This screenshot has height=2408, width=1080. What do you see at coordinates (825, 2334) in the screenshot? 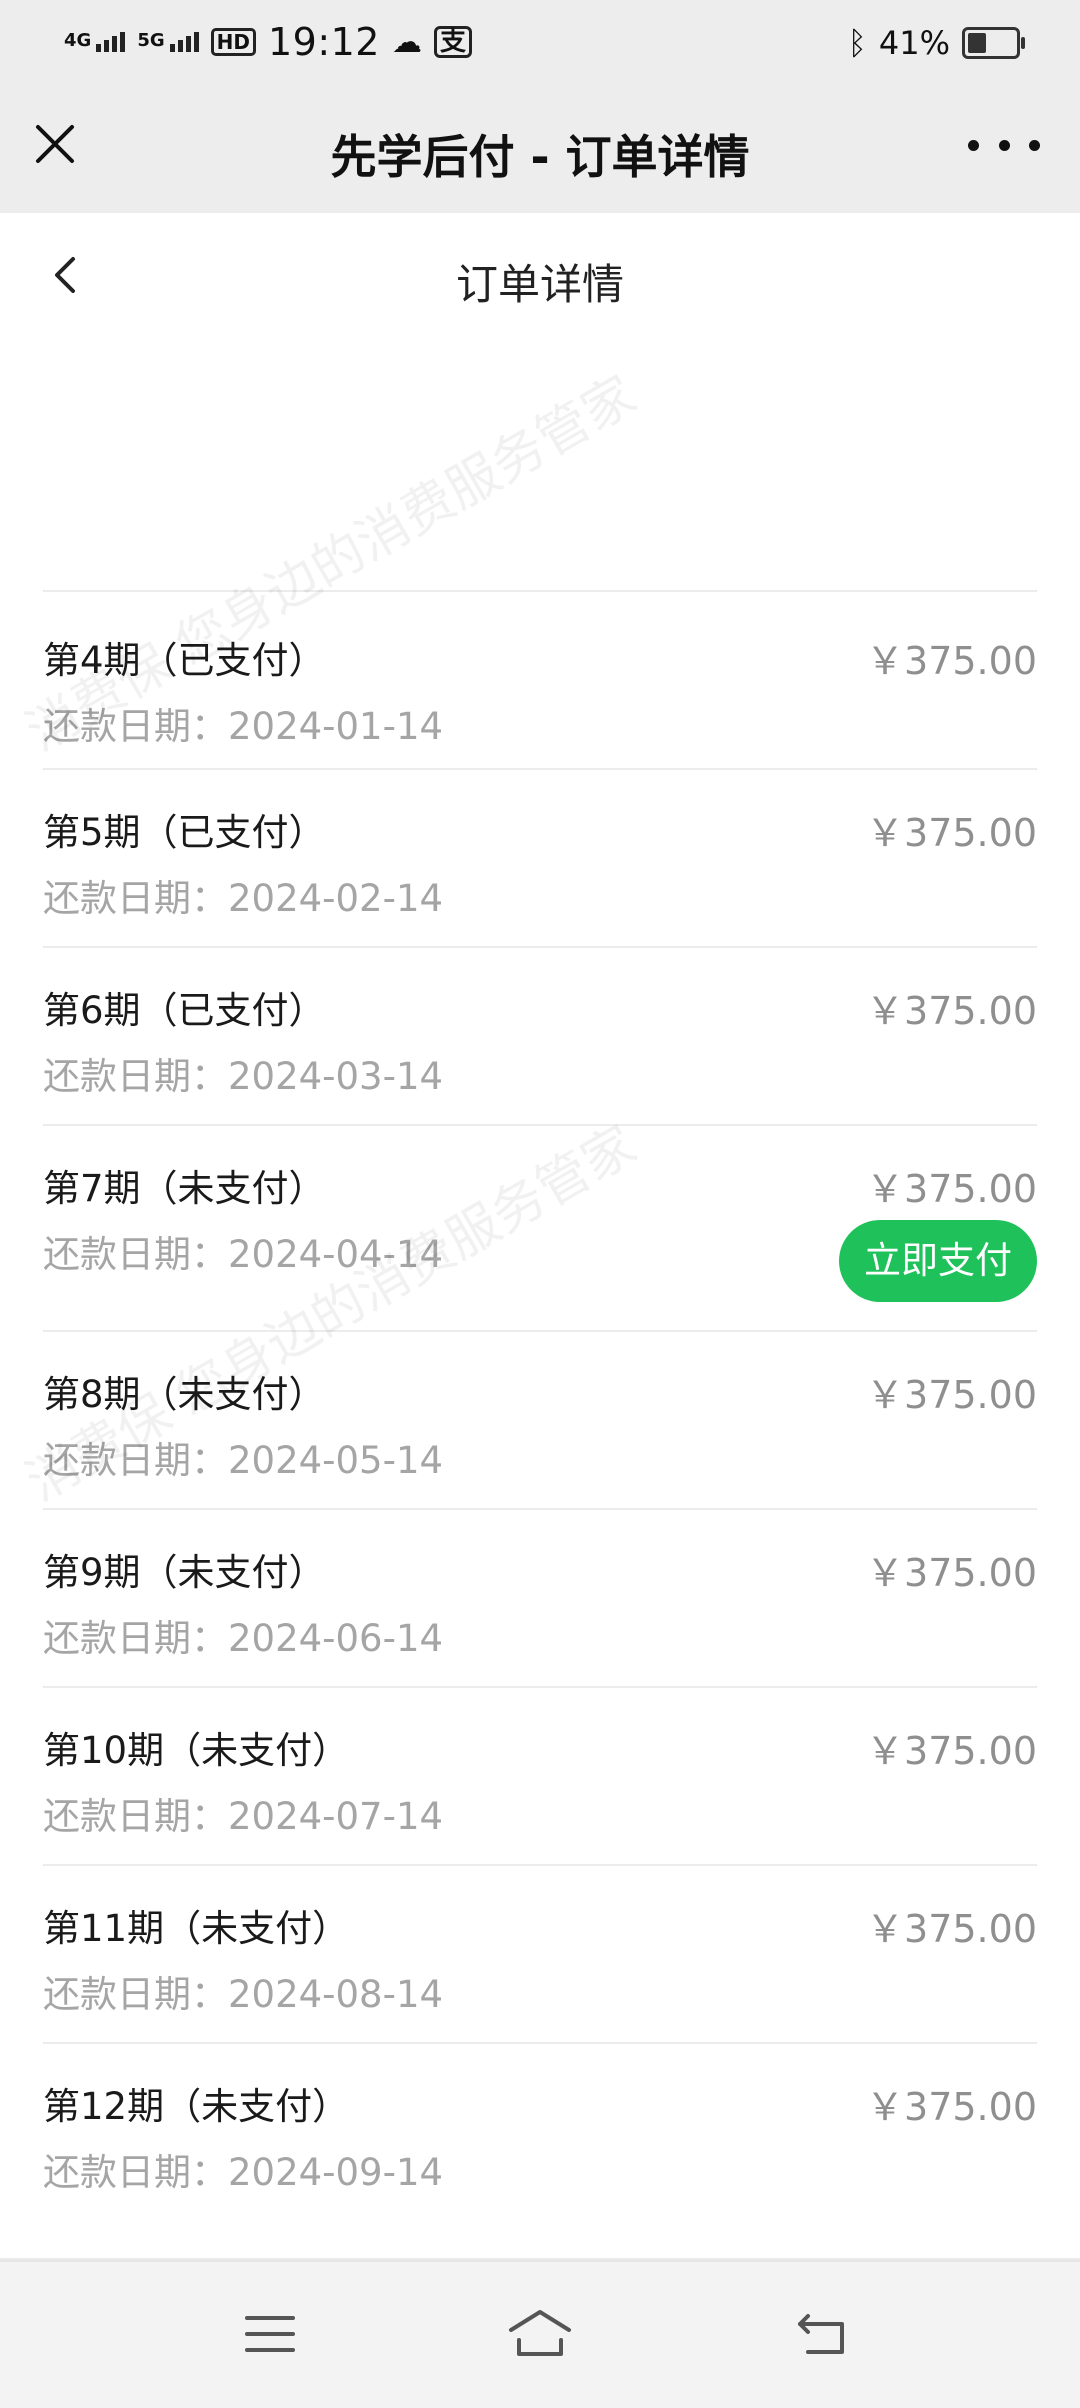
I see `back-nav-icon` at bounding box center [825, 2334].